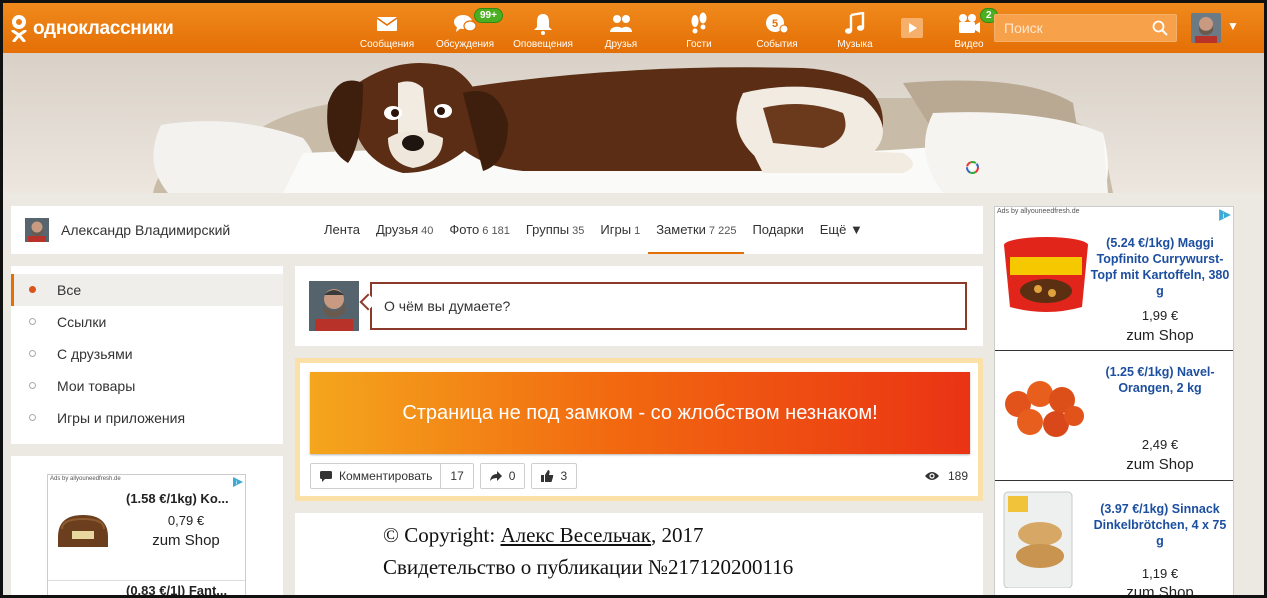 The height and width of the screenshot is (598, 1267). I want to click on user-menu-caret-icon: ▼, so click(1233, 26).